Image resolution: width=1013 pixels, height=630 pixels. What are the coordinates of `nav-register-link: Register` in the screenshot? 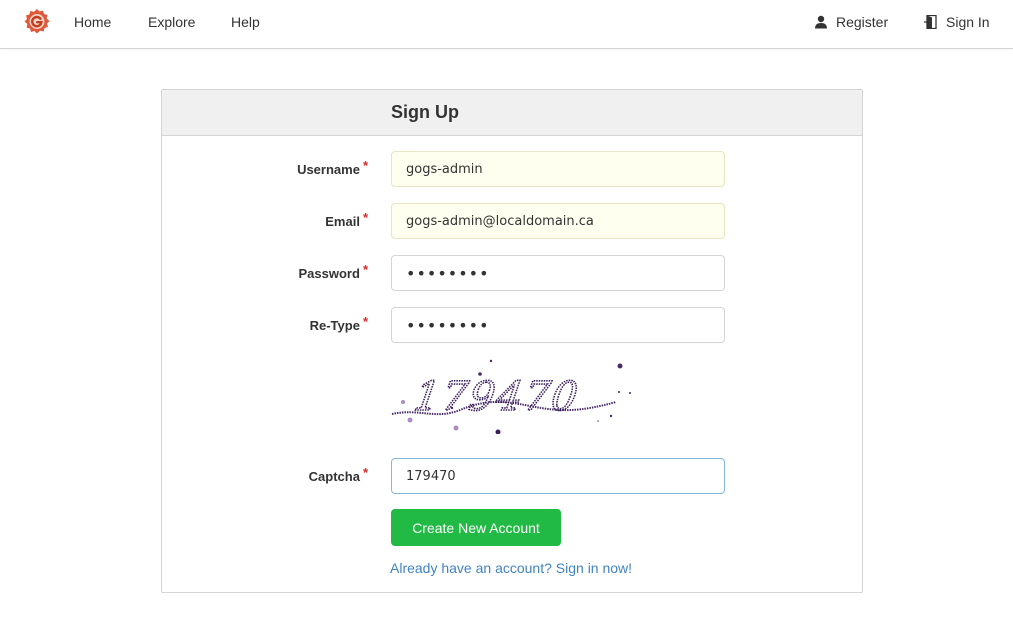 It's located at (851, 22).